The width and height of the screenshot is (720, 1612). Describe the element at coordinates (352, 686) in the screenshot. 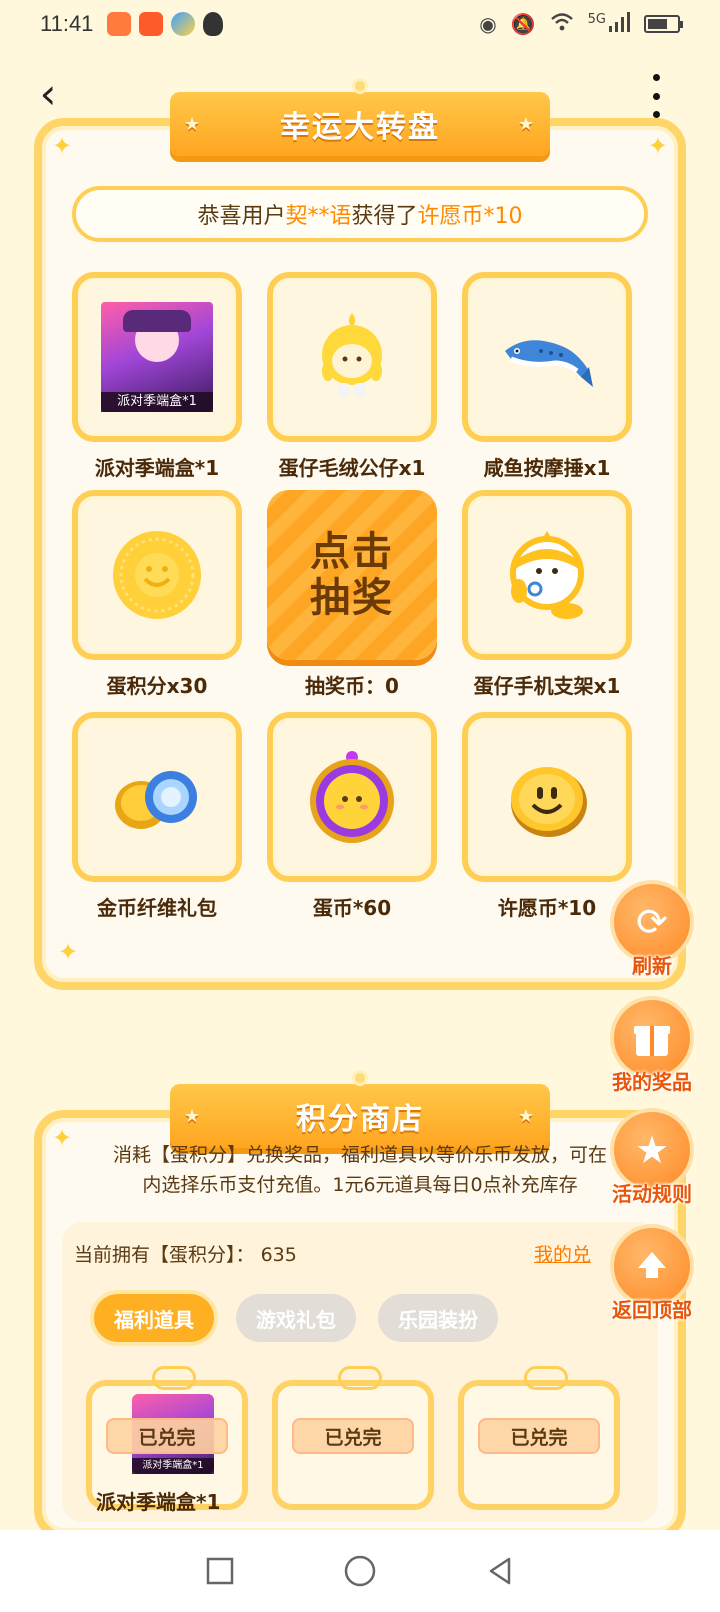

I see `draw-coin-count: 抽奖币：0` at that location.